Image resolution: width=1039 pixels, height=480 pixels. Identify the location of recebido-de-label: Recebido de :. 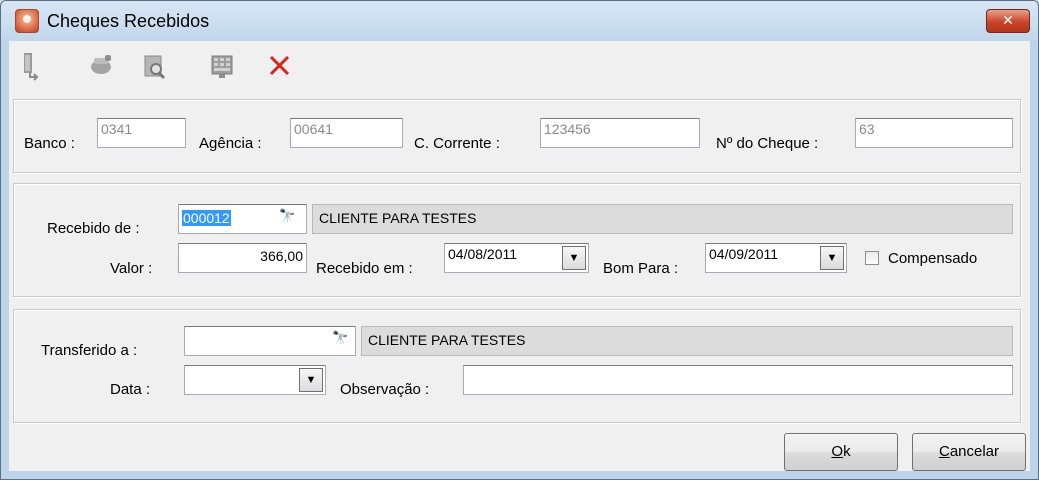
(93, 228).